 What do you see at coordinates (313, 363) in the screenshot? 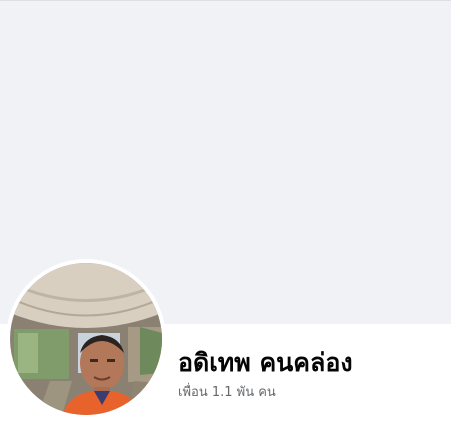
I see `profile-name: อดิเทพ คนคล่อง` at bounding box center [313, 363].